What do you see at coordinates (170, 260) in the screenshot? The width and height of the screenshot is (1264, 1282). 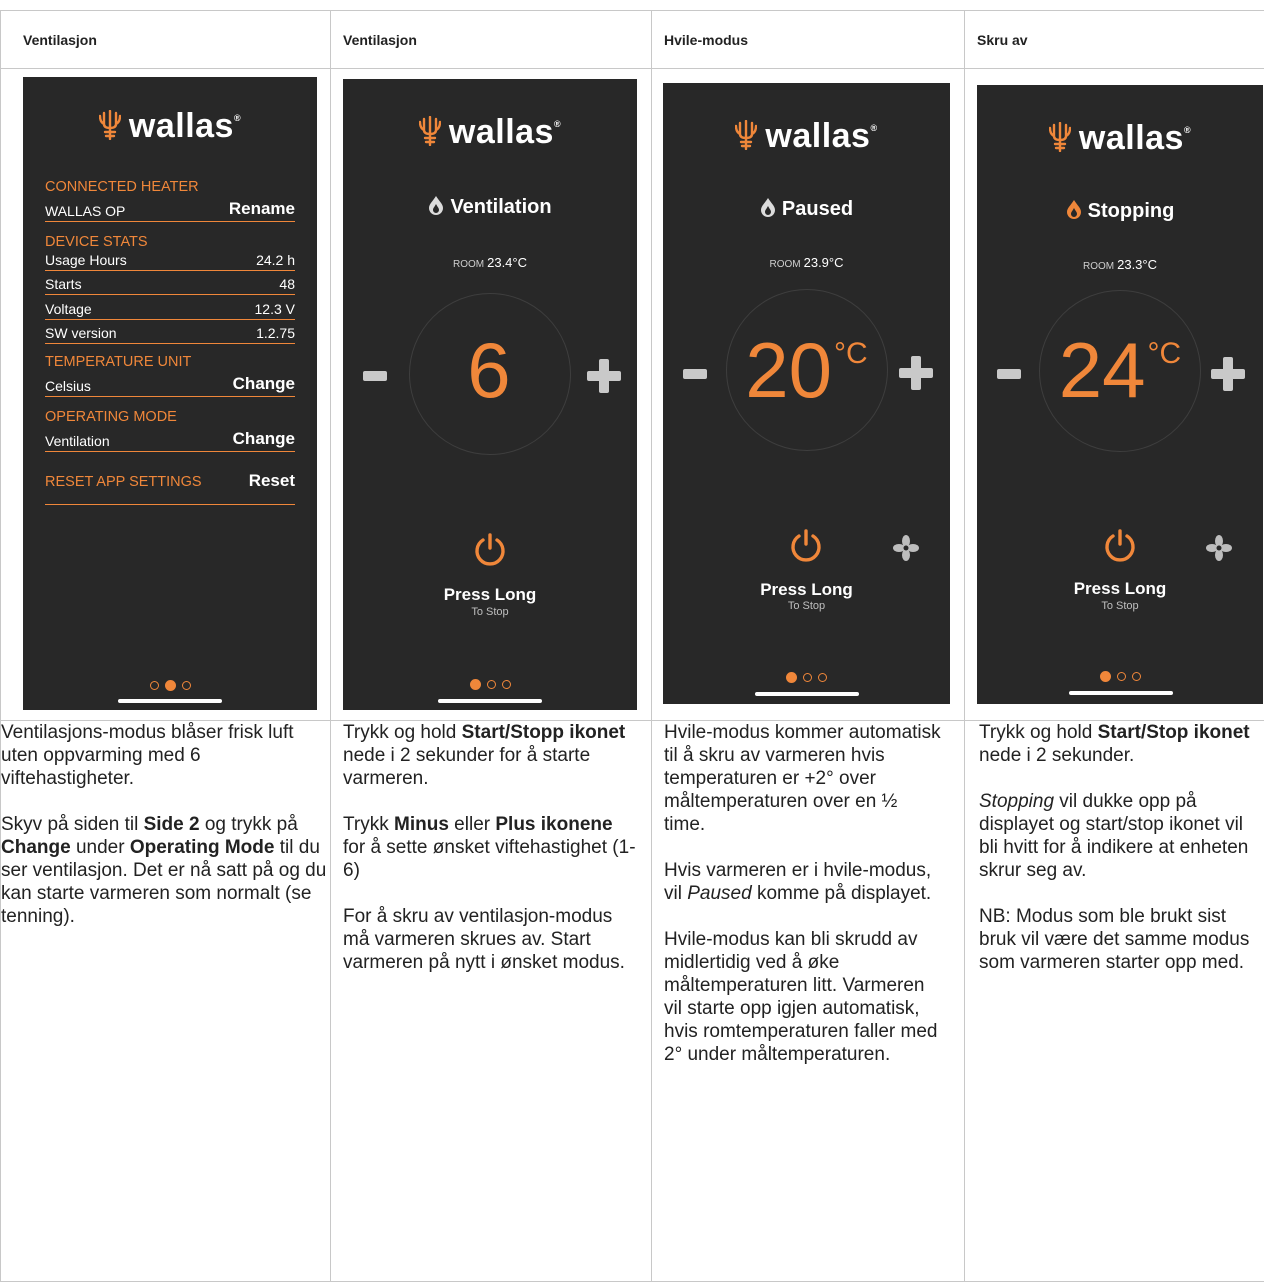 I see `stat-row: Usage Hours24.2 h` at bounding box center [170, 260].